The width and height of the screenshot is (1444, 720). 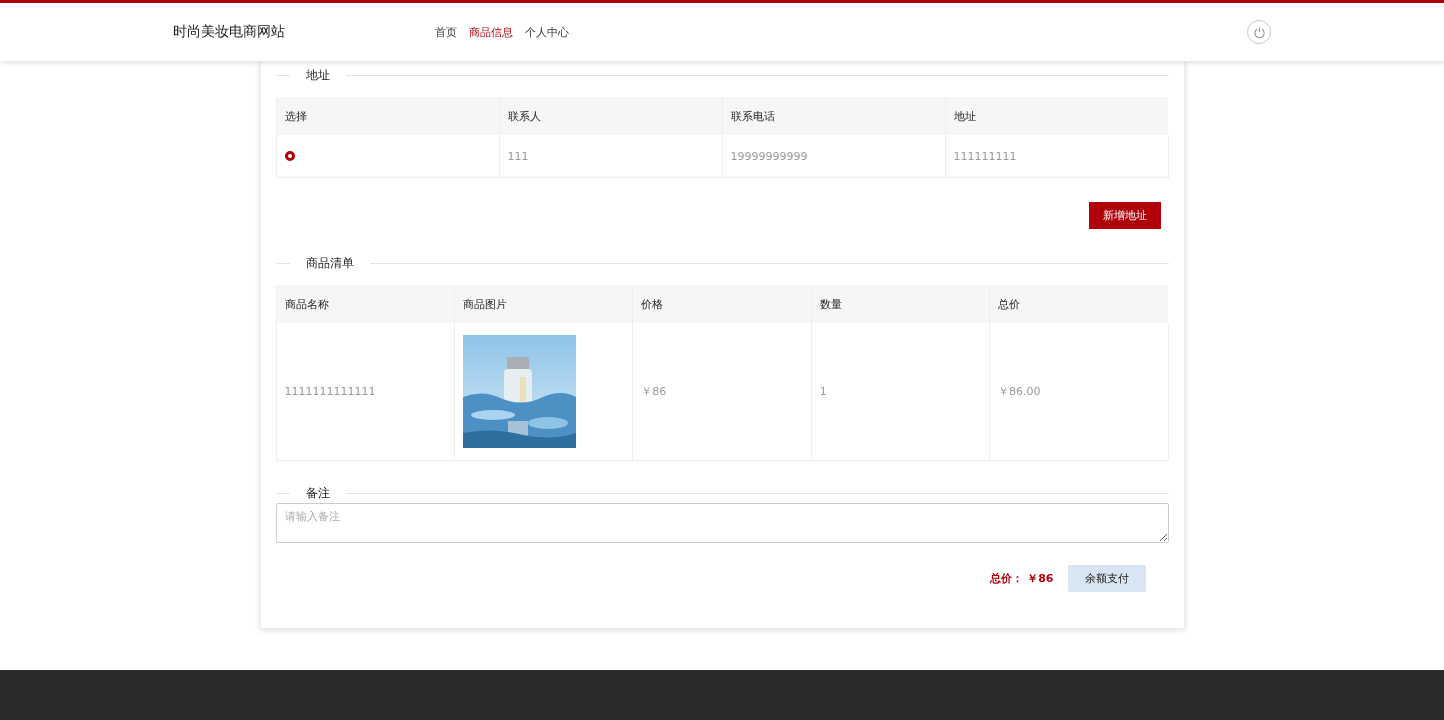 What do you see at coordinates (317, 75) in the screenshot?
I see `section-title: 地址` at bounding box center [317, 75].